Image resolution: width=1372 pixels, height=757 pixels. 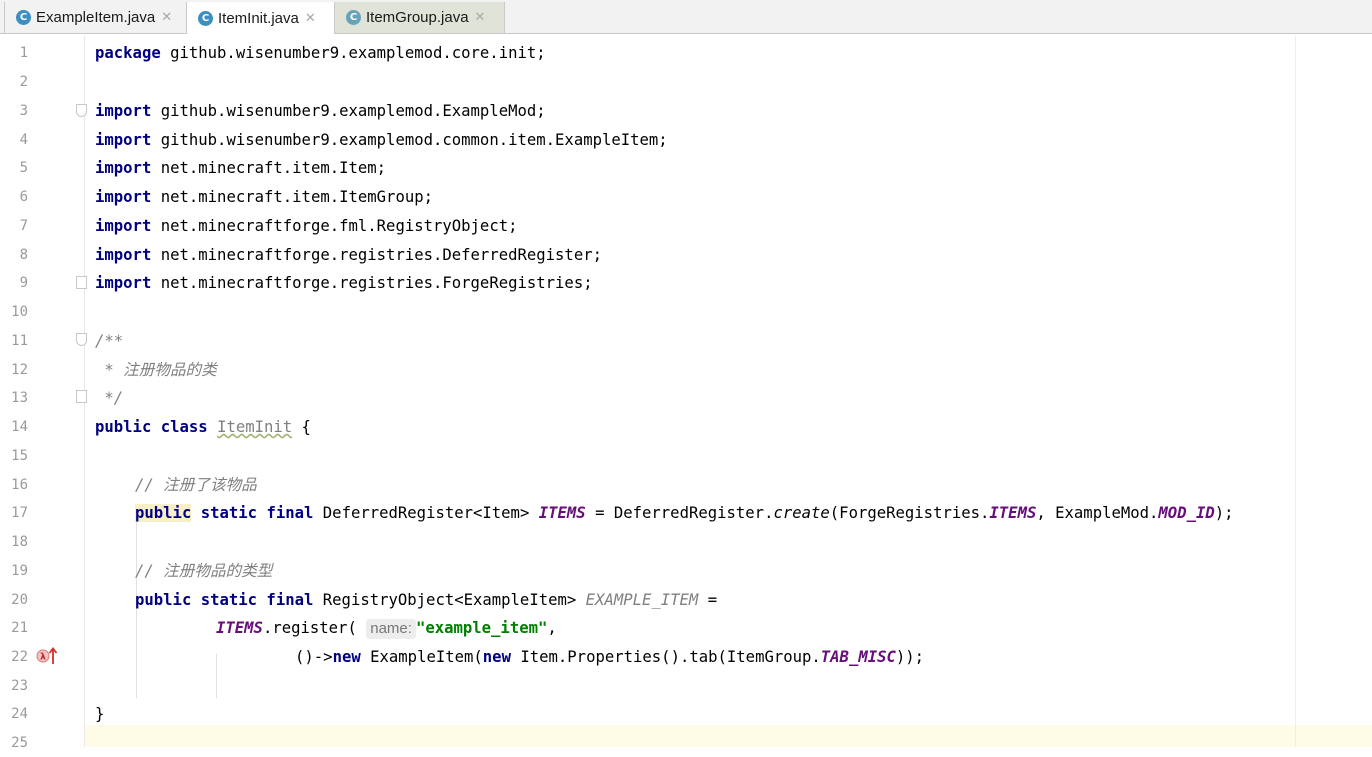 I want to click on tab-itemgroup-java: C ItemGroup.java ✕, so click(x=420, y=17).